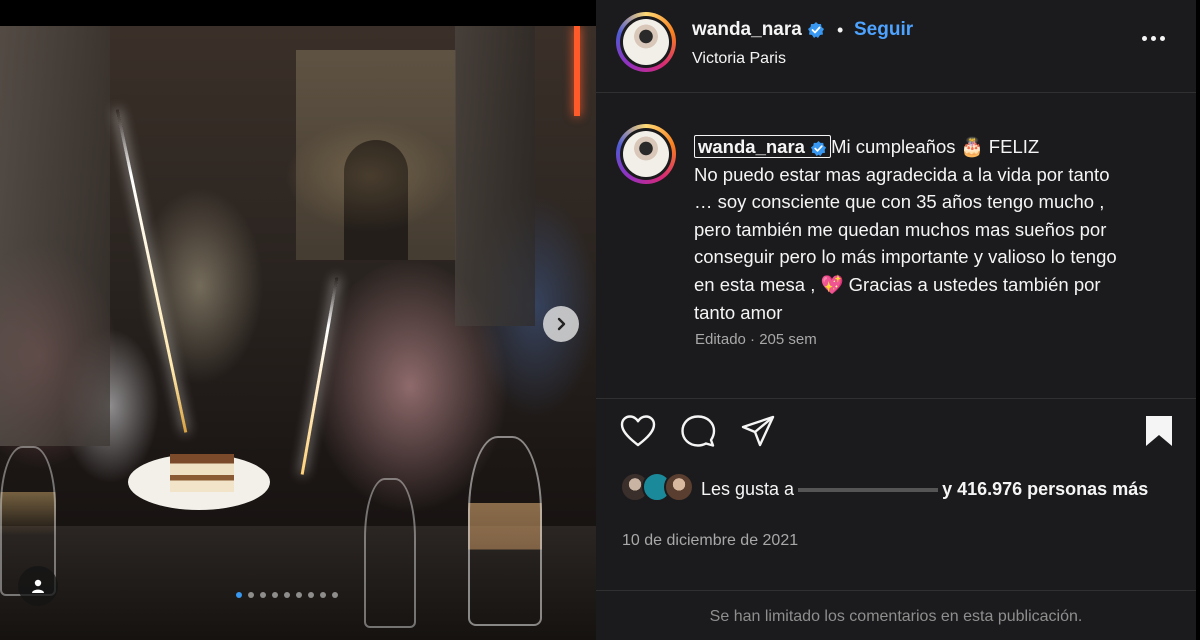 The height and width of the screenshot is (640, 1200). What do you see at coordinates (577, 71) in the screenshot?
I see `red-neon-light` at bounding box center [577, 71].